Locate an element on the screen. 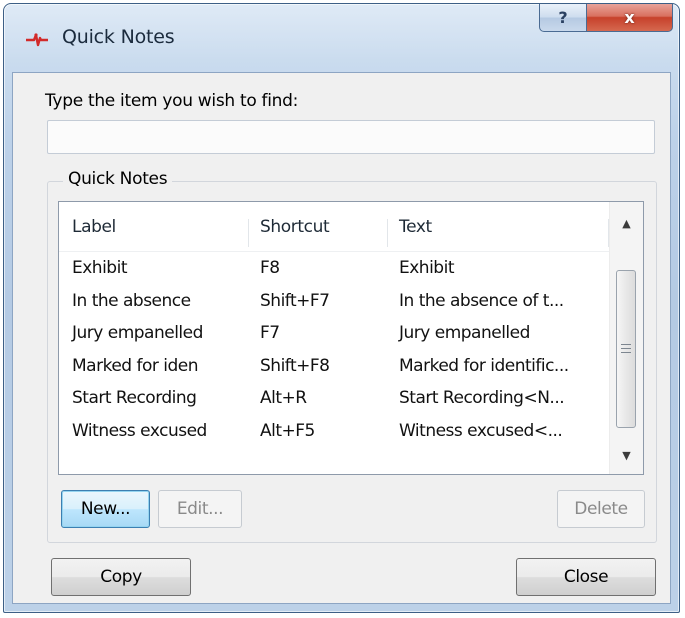 This screenshot has height=618, width=685. window-close-button: x is located at coordinates (630, 18).